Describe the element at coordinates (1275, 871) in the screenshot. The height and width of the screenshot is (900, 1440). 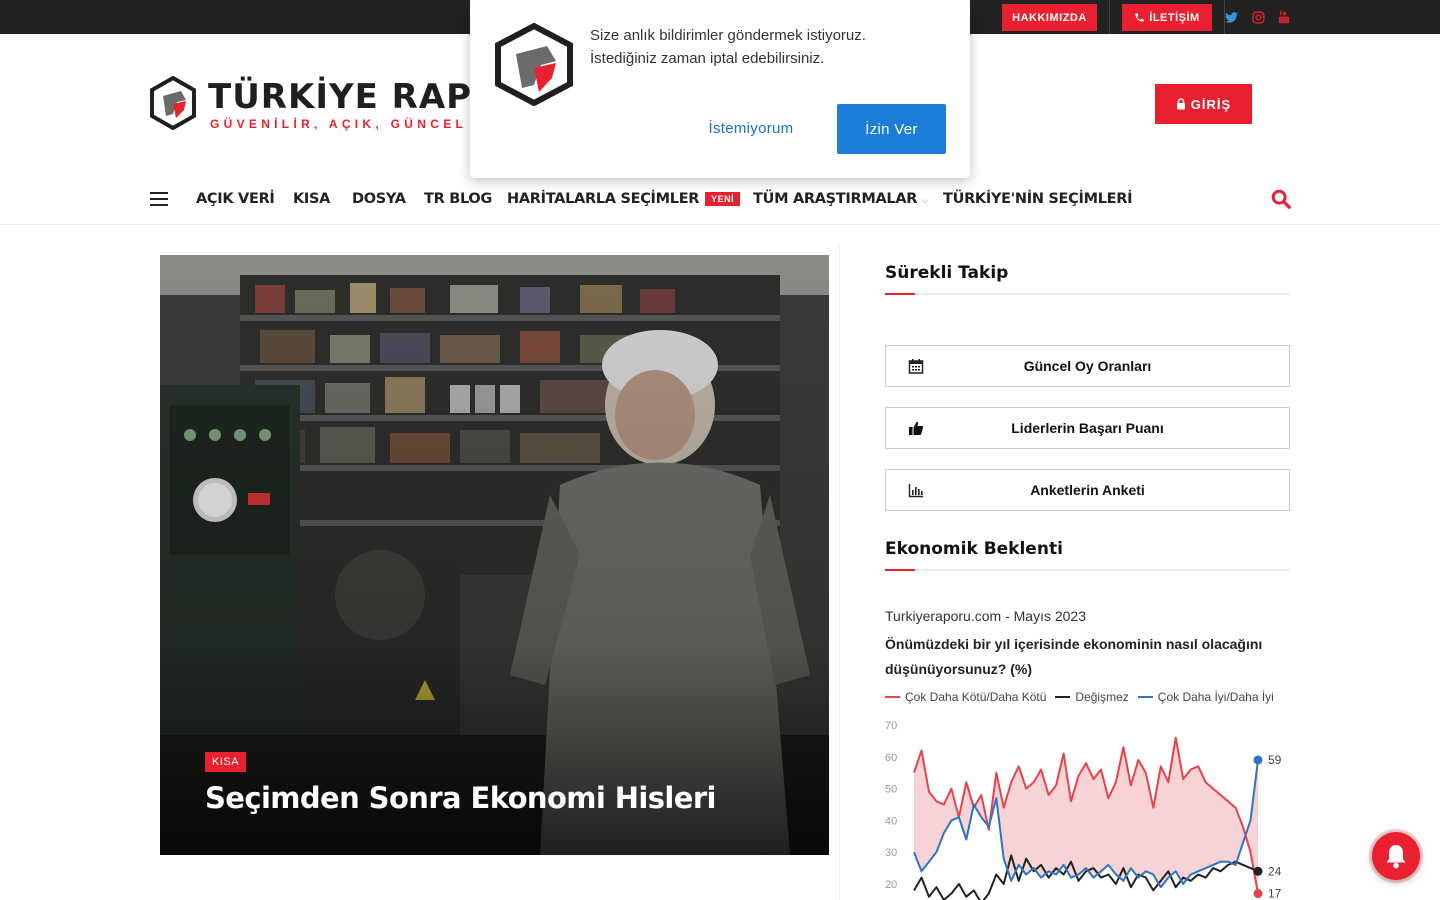
I see `end-value-label: 24` at that location.